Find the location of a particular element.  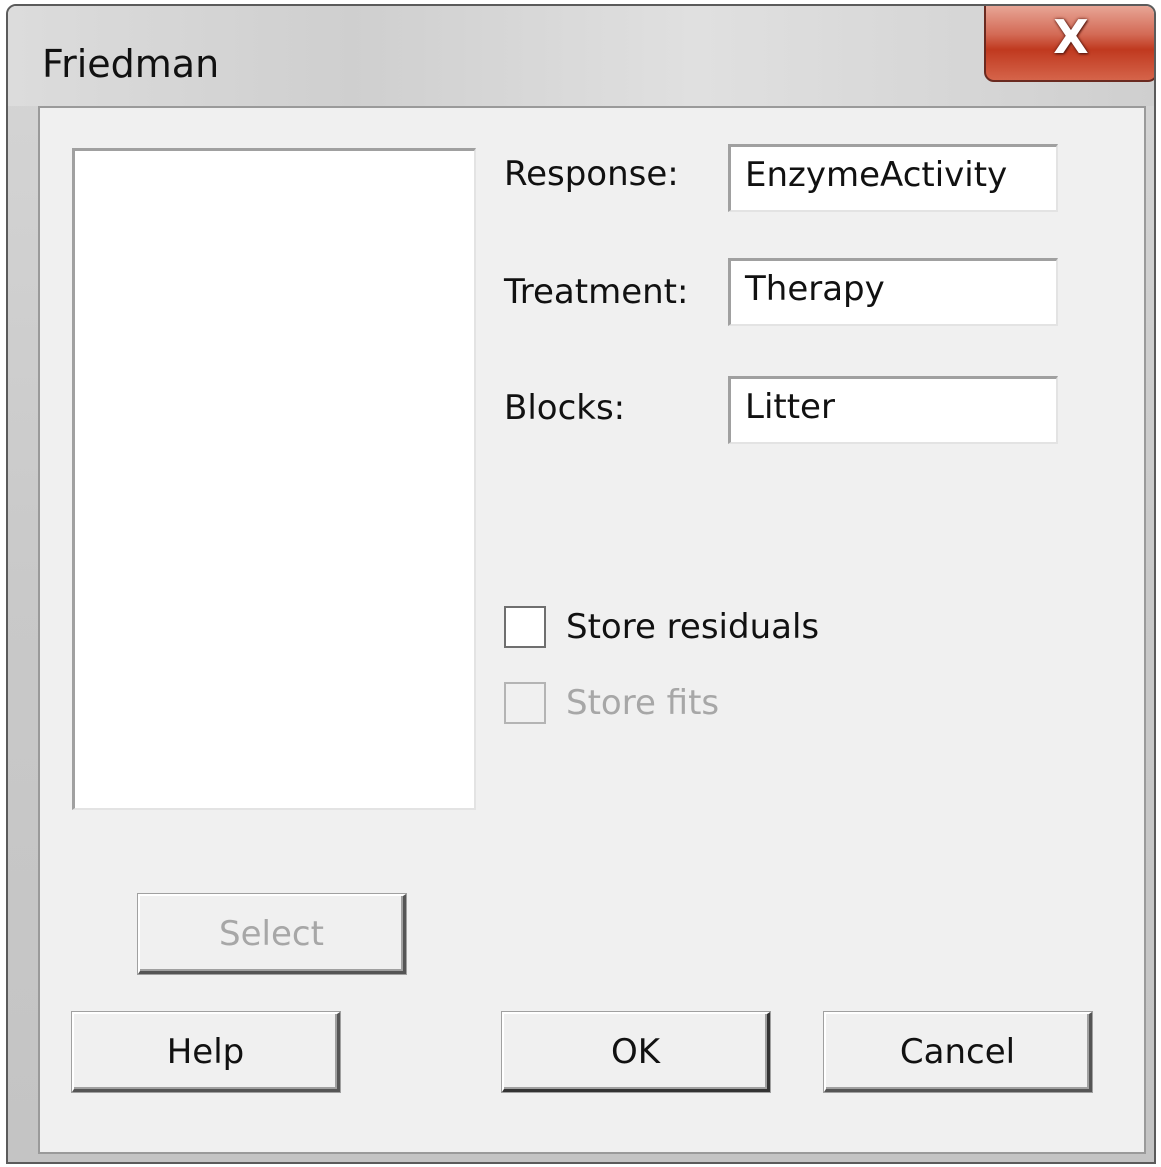

dialog-title: Friedman is located at coordinates (131, 64).